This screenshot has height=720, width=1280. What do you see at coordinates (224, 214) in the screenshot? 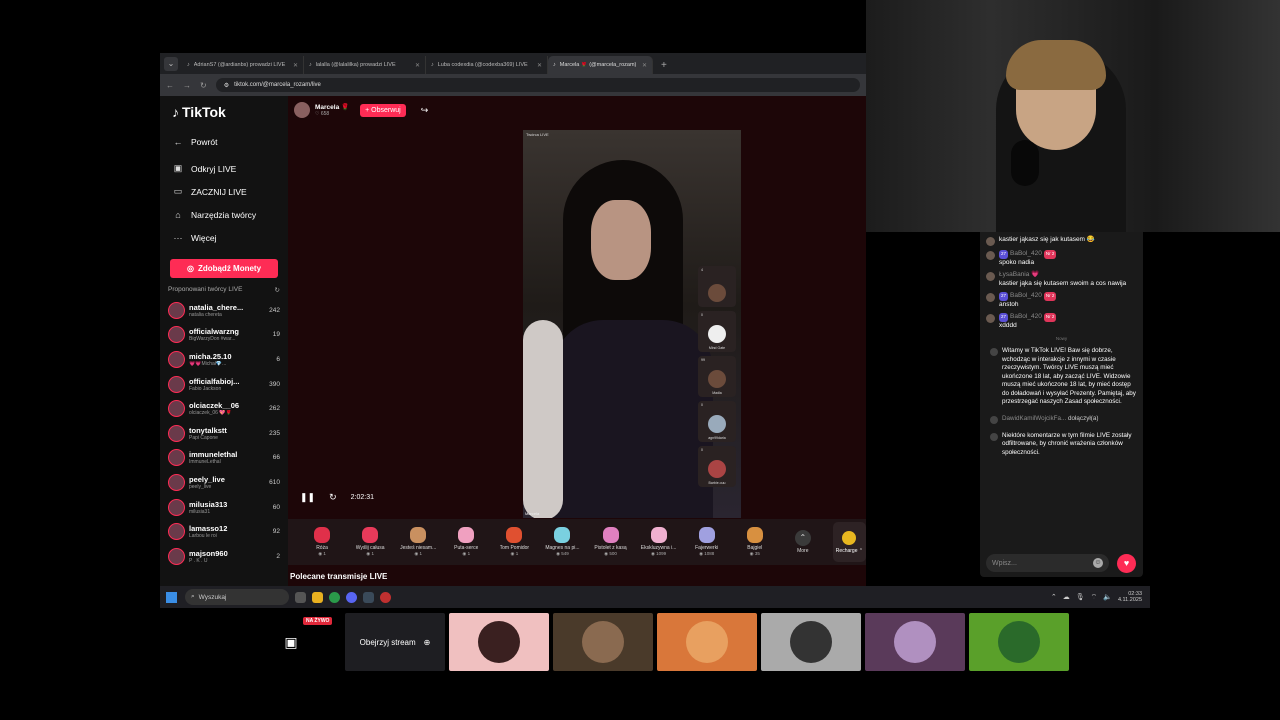
I see `nav-creator-tools: ⌂ Narzędzia twórcy` at bounding box center [224, 214].